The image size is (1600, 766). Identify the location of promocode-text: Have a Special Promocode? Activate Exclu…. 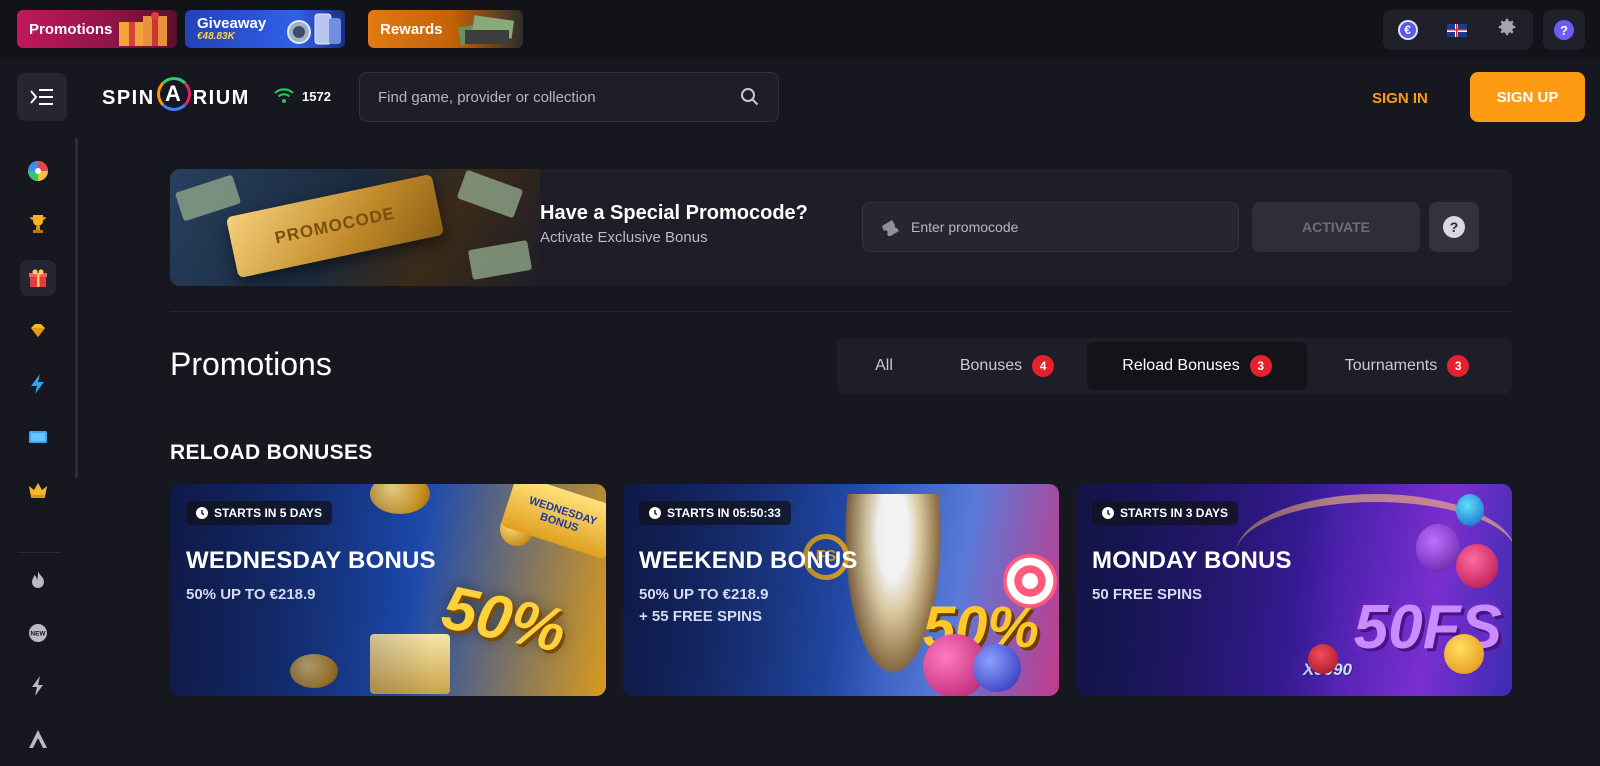
(674, 224).